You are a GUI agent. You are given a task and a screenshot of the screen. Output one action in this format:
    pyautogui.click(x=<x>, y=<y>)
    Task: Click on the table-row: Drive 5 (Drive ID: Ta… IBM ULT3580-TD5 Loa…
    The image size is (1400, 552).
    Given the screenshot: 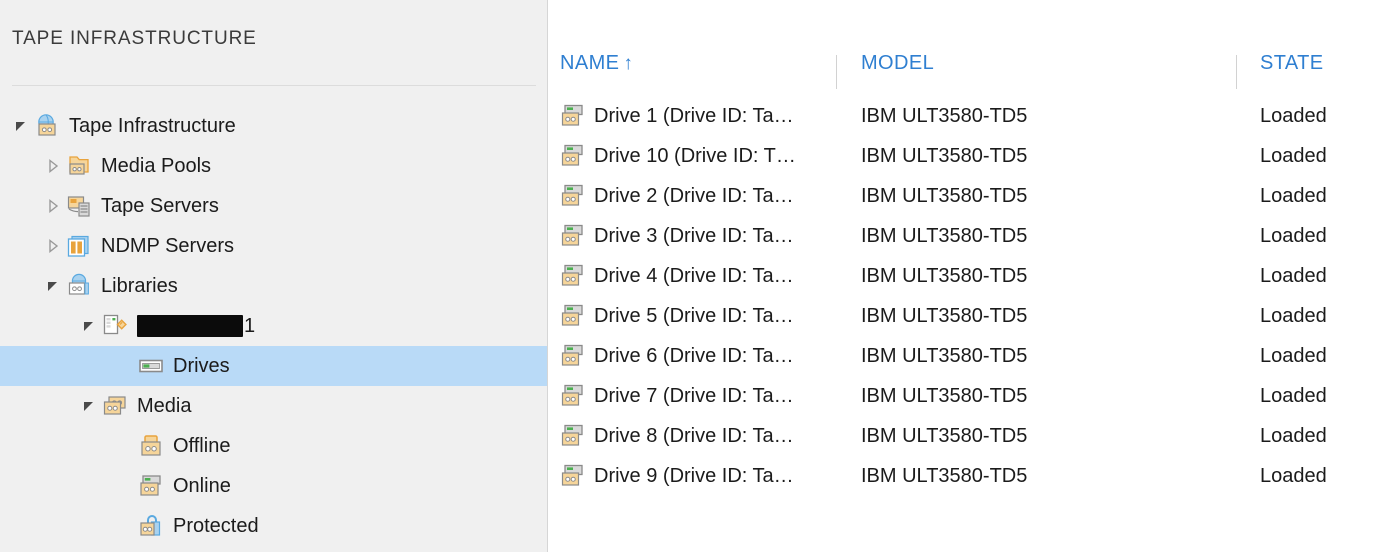 What is the action you would take?
    pyautogui.click(x=974, y=316)
    